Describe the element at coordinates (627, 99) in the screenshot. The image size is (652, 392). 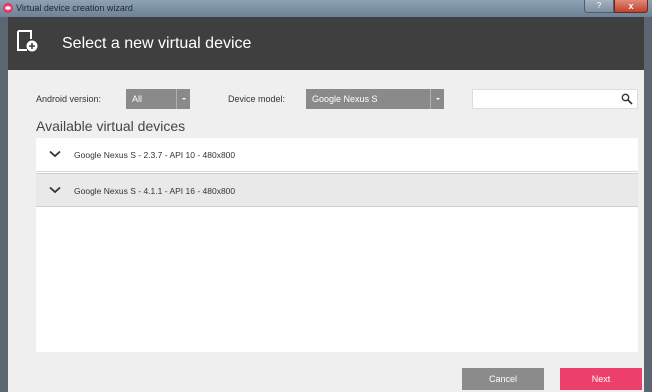
I see `search-icon` at that location.